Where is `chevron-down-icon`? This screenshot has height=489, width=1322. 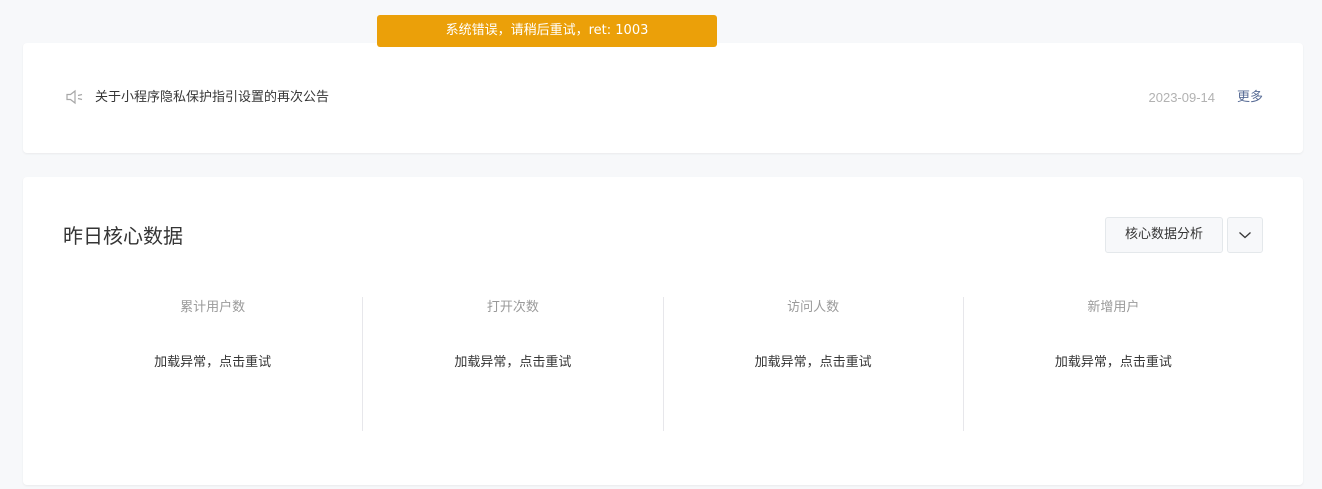 chevron-down-icon is located at coordinates (1245, 235).